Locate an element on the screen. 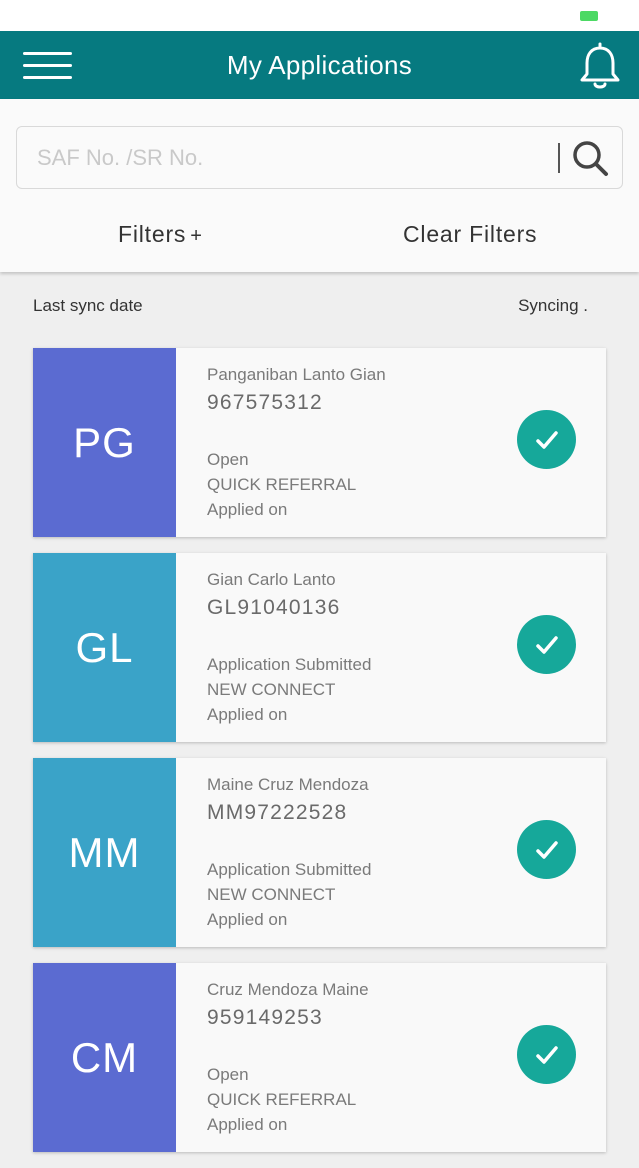  app-header: My Applications is located at coordinates (319, 65).